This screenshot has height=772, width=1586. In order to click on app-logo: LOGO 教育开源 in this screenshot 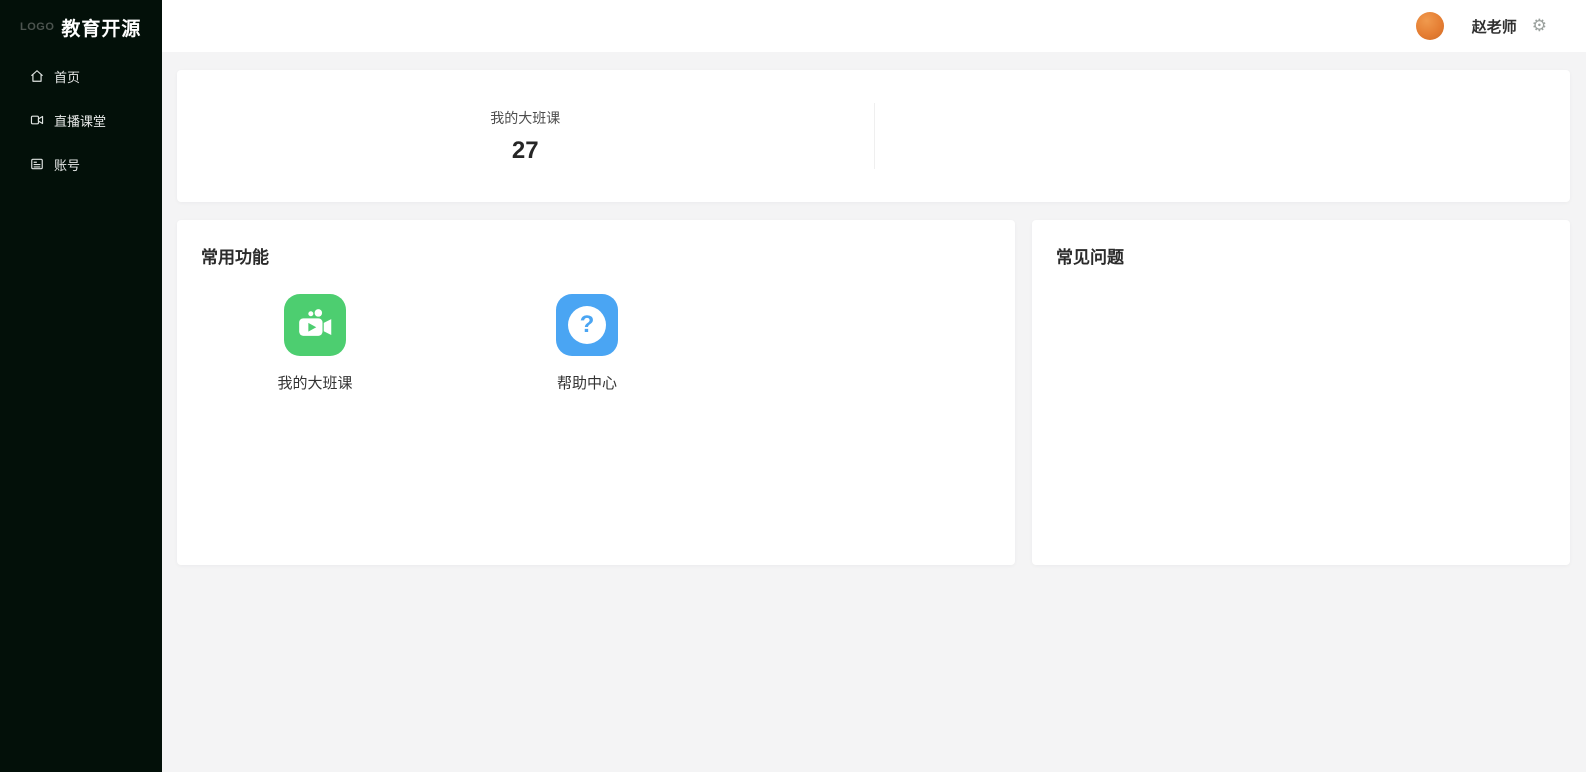, I will do `click(81, 20)`.